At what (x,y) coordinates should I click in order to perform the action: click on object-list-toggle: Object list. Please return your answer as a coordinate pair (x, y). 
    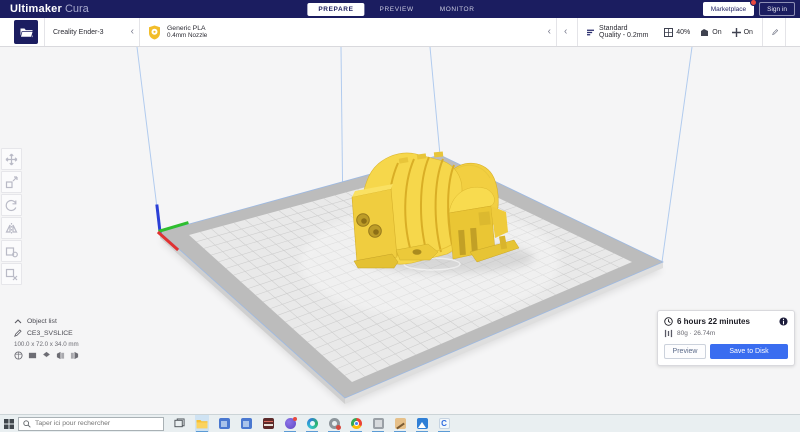
    Looking at the image, I should click on (46, 321).